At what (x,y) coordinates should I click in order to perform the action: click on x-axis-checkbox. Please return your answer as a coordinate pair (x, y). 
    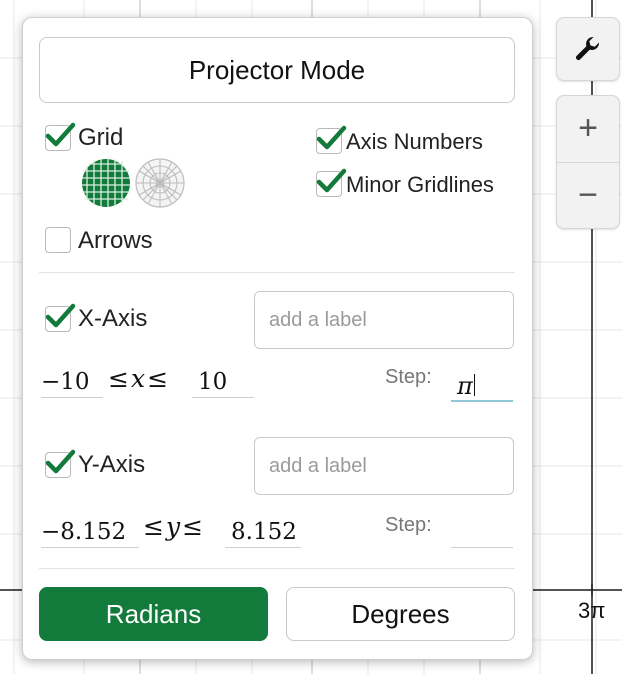
    Looking at the image, I should click on (60, 317).